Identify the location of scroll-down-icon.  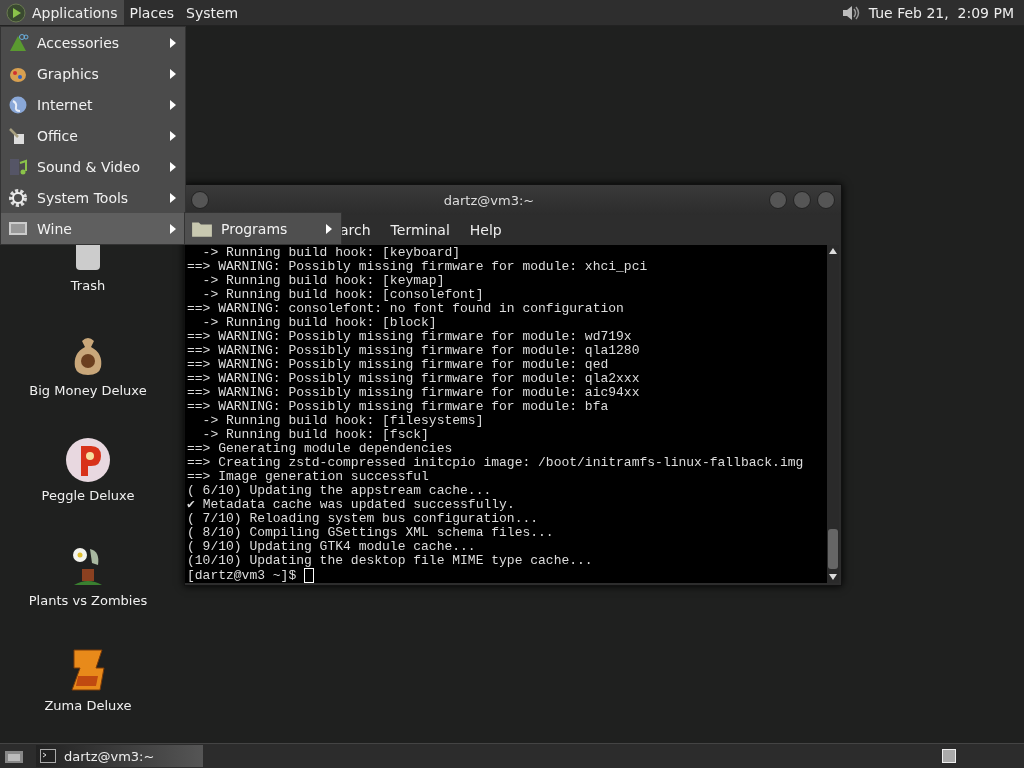
(833, 577).